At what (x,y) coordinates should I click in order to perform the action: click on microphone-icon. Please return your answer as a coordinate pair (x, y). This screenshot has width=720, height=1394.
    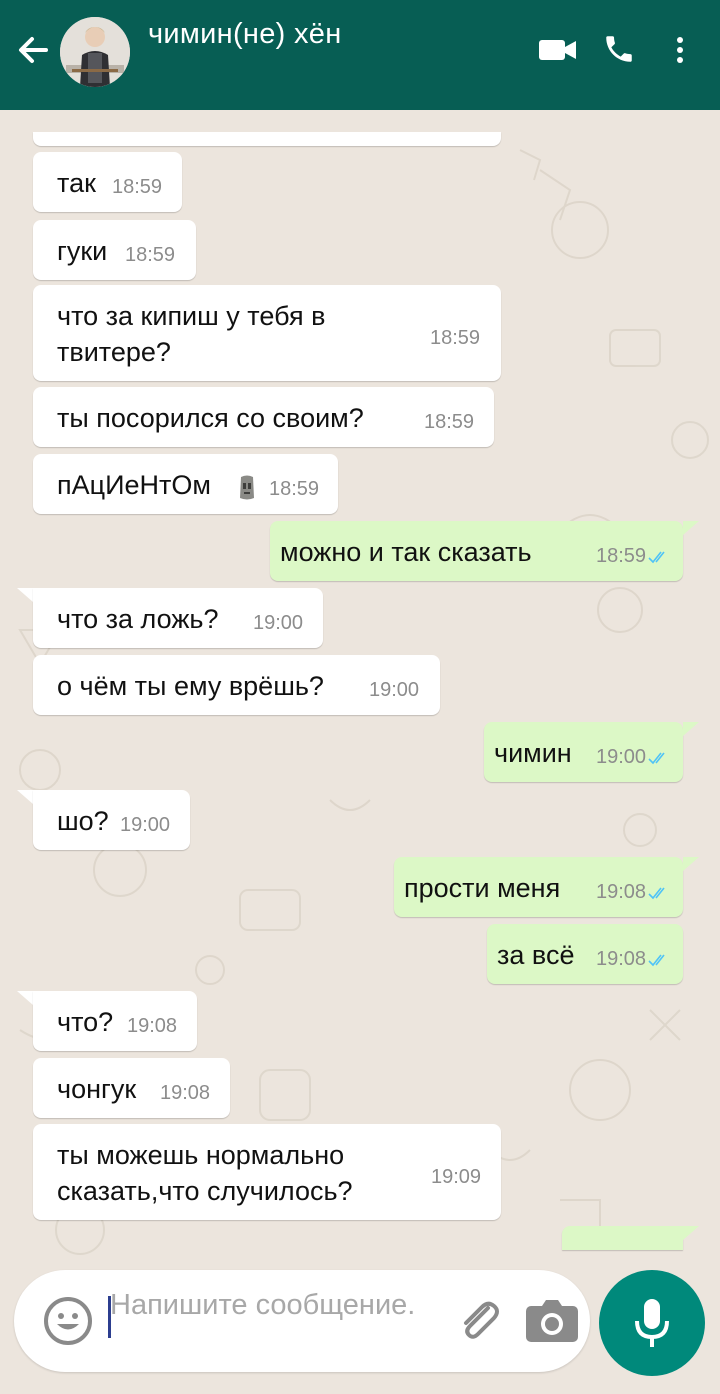
    Looking at the image, I should click on (652, 1323).